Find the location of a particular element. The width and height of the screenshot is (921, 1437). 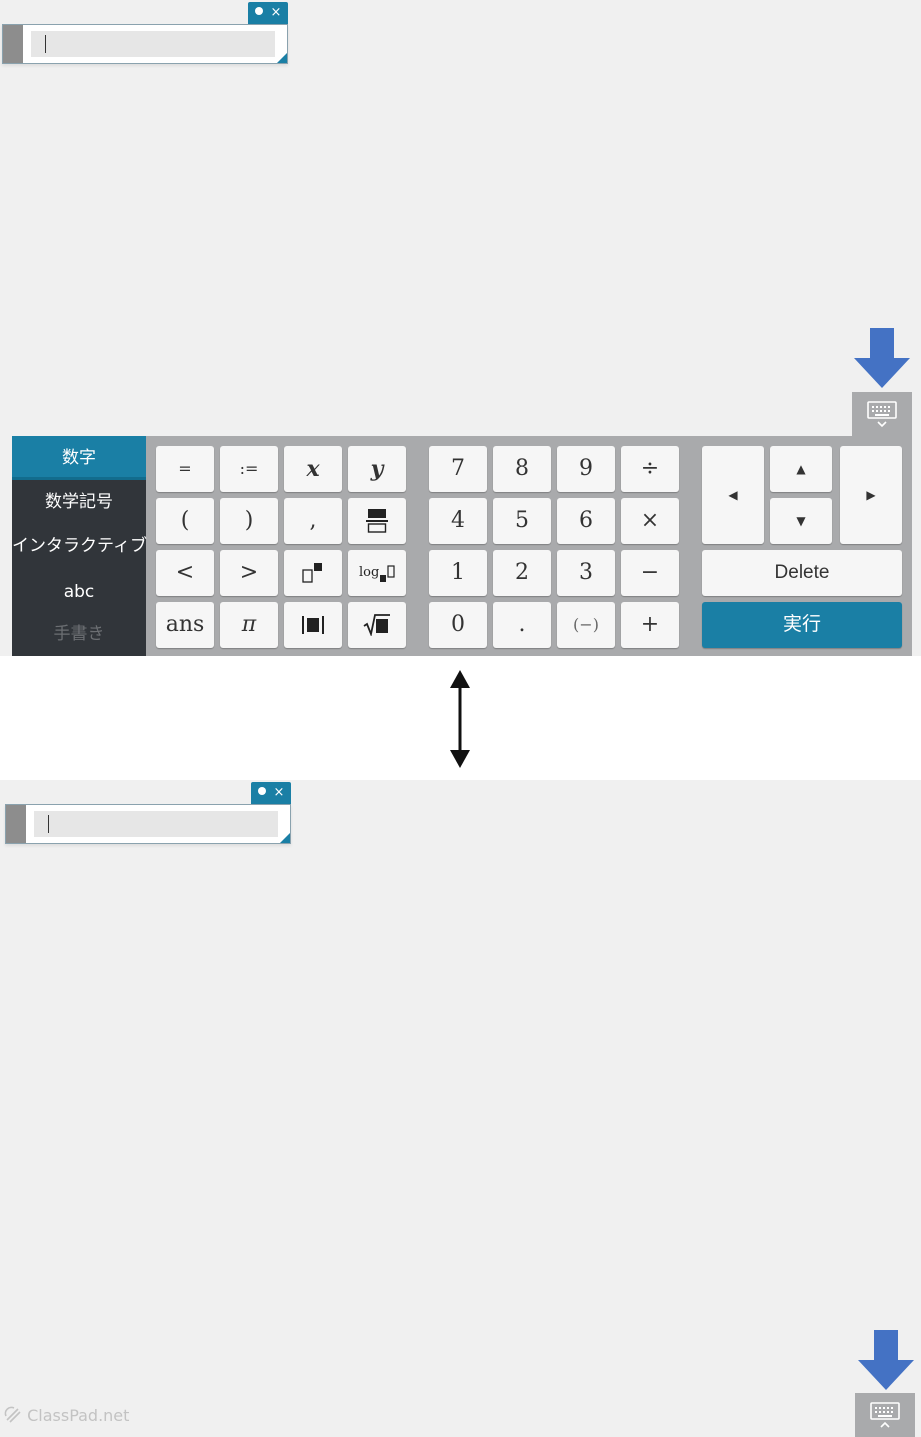

svg-text: log is located at coordinates (369, 572).